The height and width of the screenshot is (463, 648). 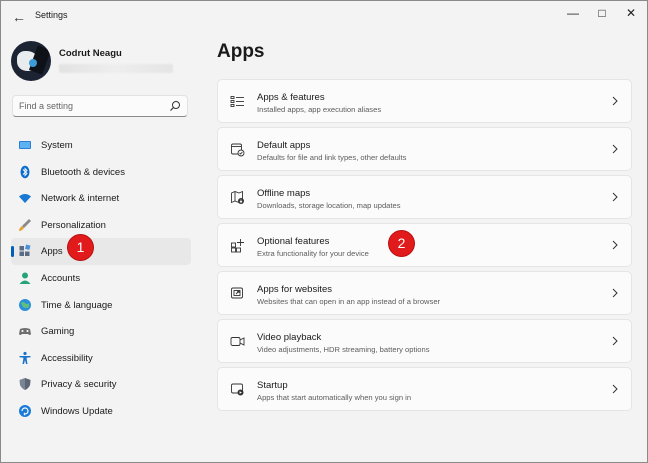 I want to click on card-title: Optional features, so click(x=293, y=241).